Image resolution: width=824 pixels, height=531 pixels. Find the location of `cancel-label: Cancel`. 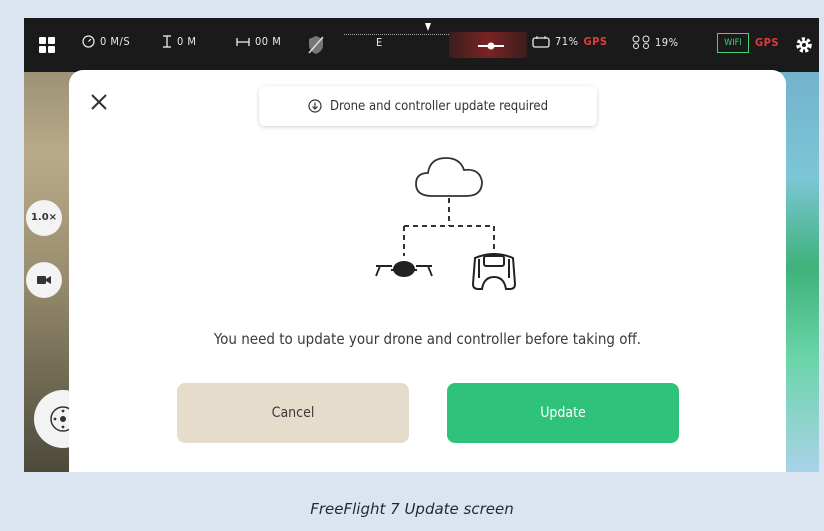

cancel-label: Cancel is located at coordinates (293, 413).